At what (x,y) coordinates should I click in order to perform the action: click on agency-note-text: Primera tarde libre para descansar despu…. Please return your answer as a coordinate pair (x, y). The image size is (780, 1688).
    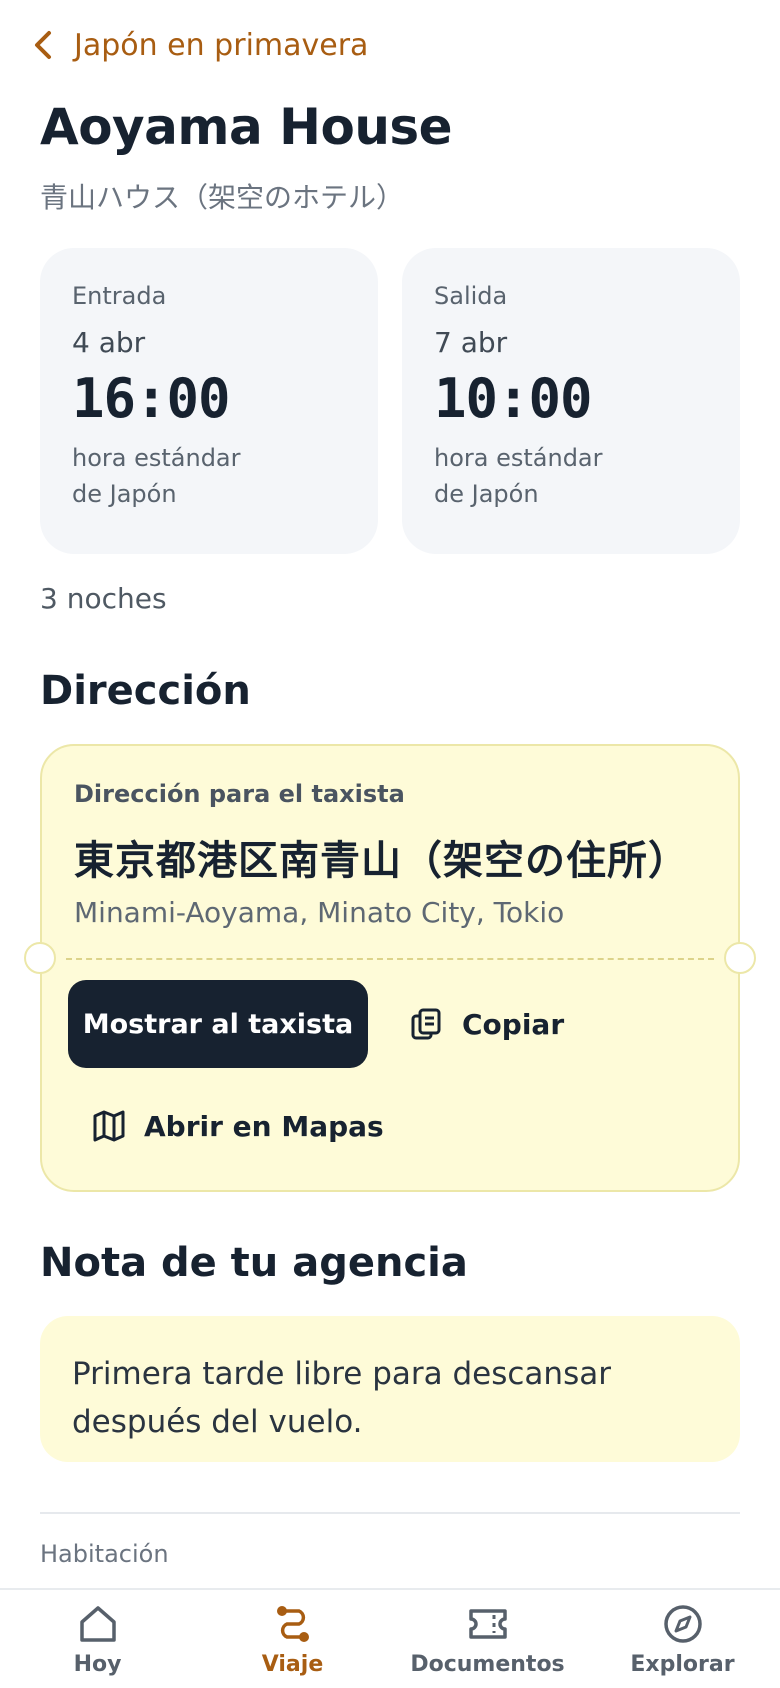
    Looking at the image, I should click on (341, 1398).